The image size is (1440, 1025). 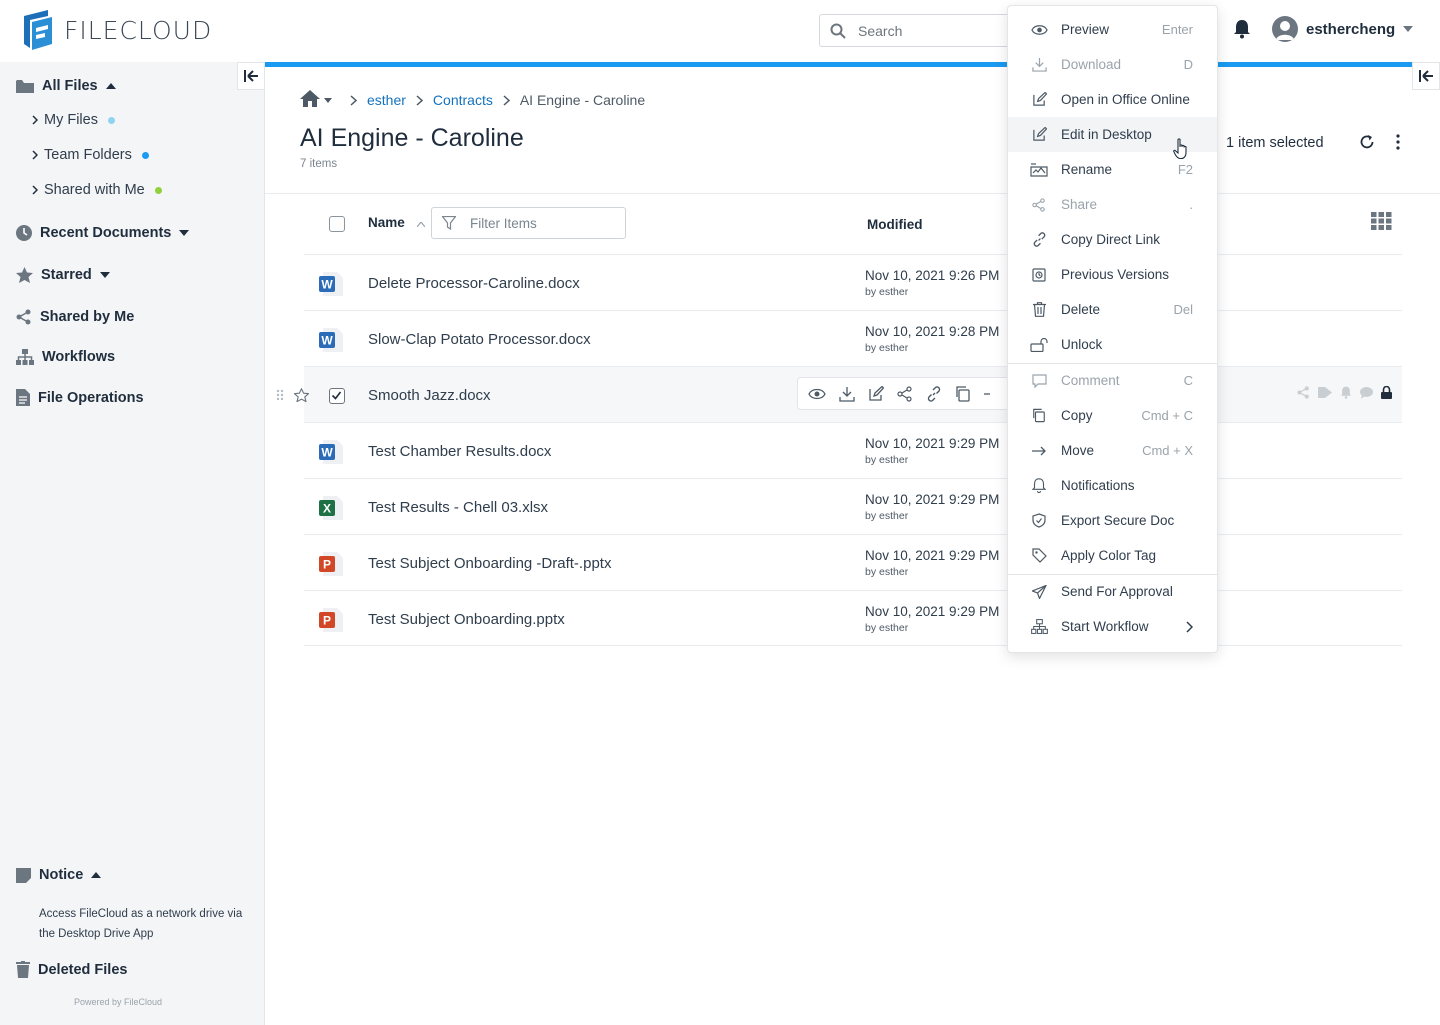 I want to click on word-file-icon: W, so click(x=331, y=284).